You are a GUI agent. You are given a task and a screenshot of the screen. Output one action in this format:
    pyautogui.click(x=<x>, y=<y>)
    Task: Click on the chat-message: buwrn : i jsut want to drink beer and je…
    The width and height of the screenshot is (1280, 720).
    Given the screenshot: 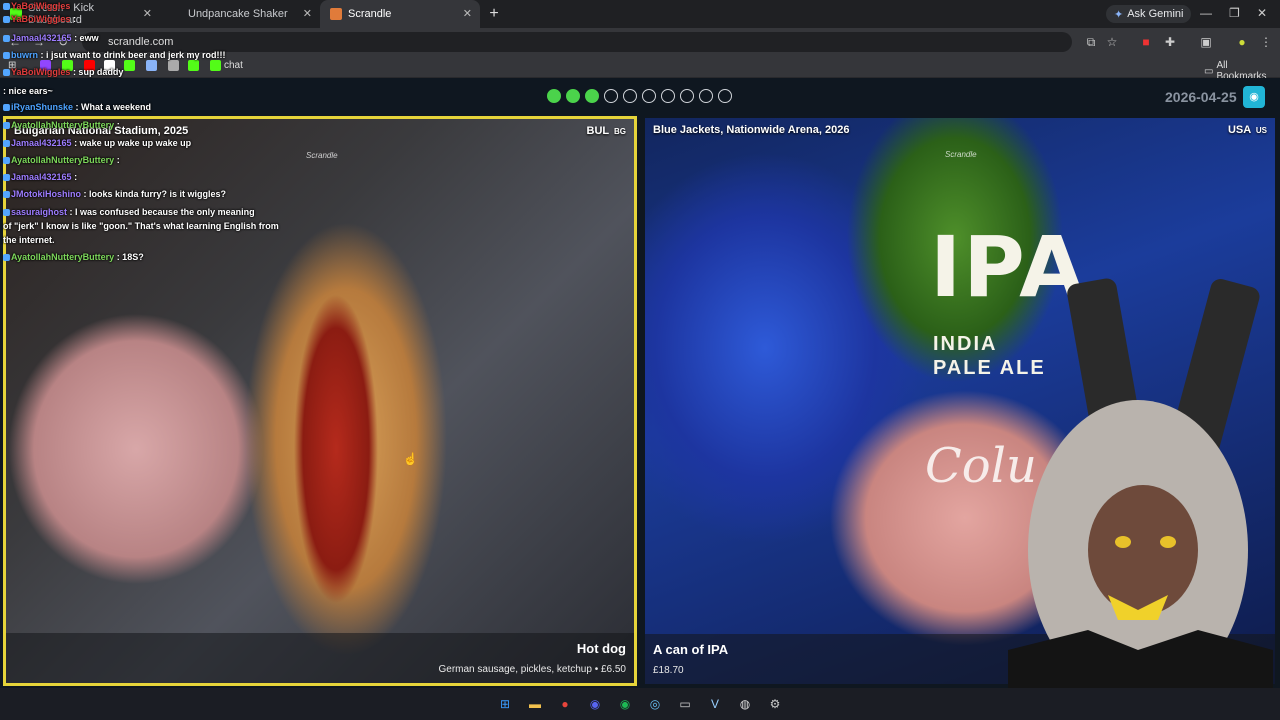 What is the action you would take?
    pyautogui.click(x=114, y=55)
    